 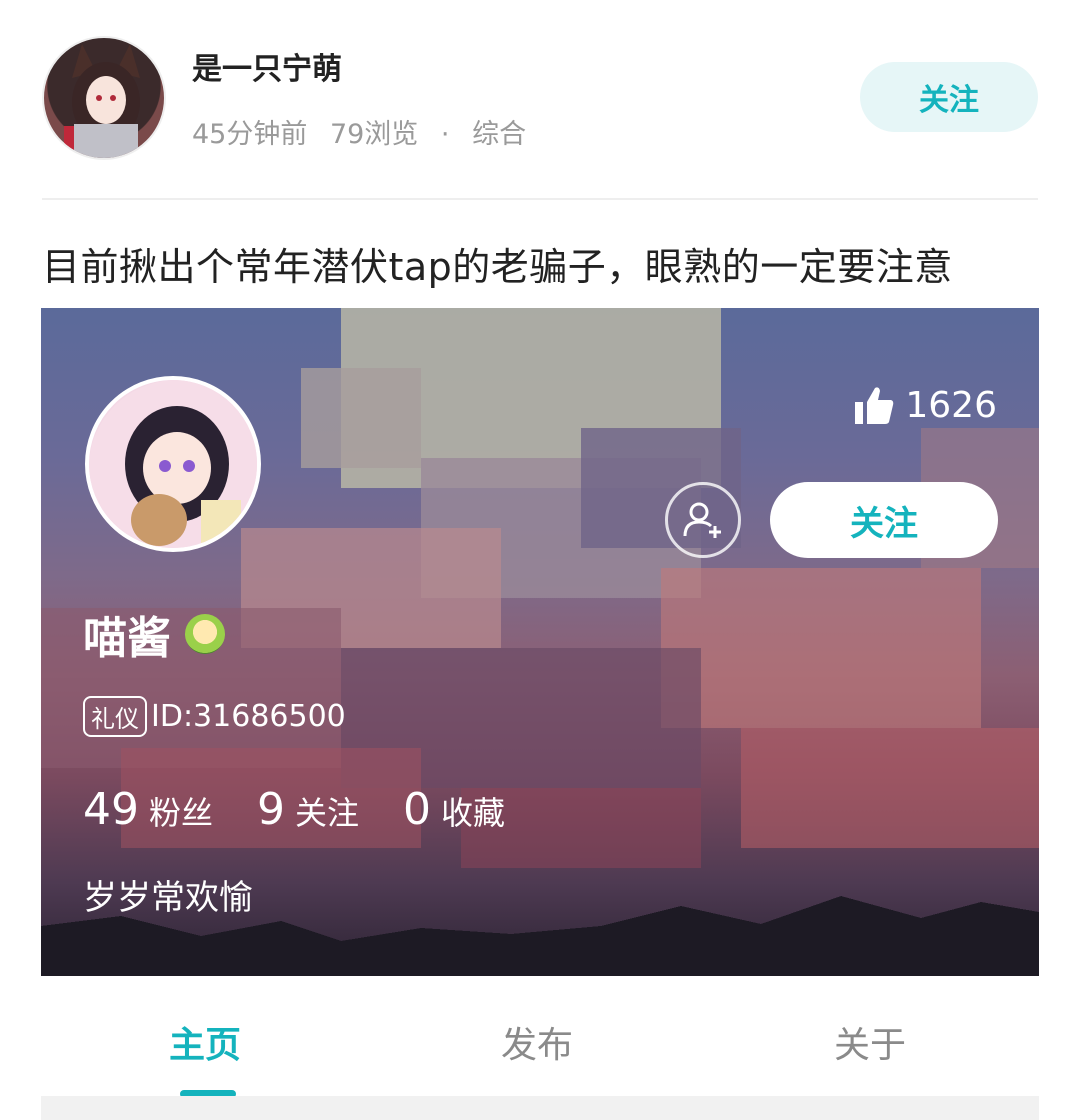 I want to click on add-friend-button, so click(x=703, y=520).